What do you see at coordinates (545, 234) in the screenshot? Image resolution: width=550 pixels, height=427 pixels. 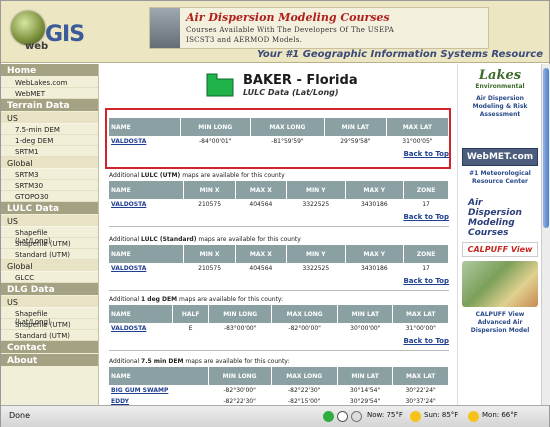 I see `vertical-scrollbar` at bounding box center [545, 234].